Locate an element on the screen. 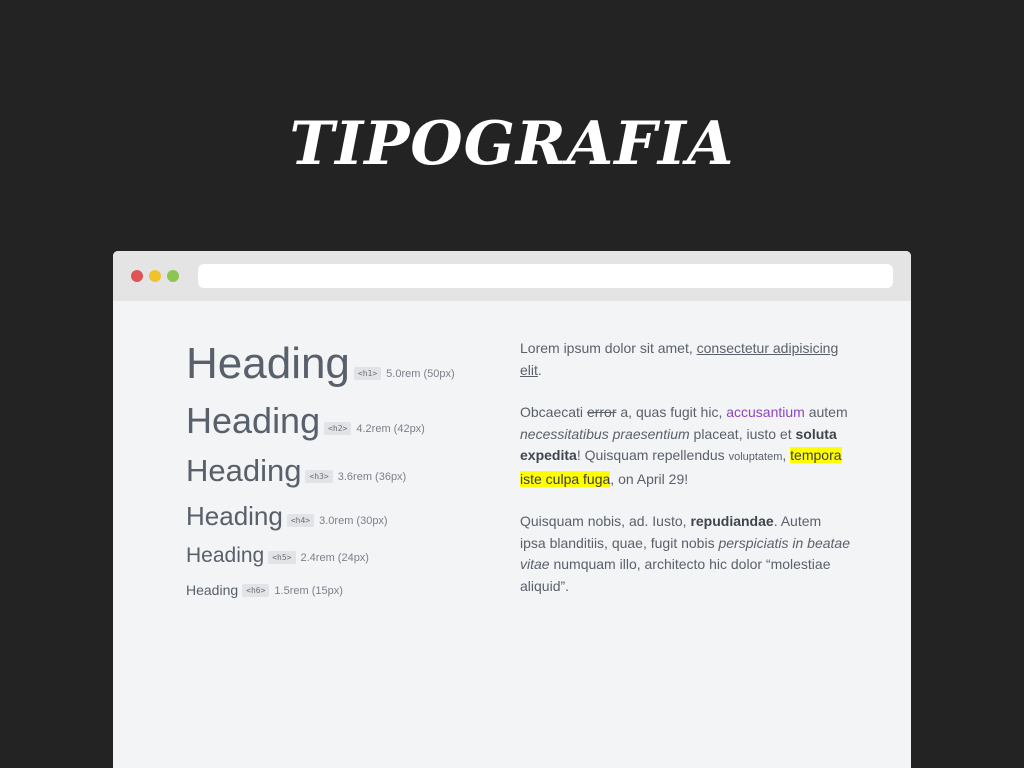 The width and height of the screenshot is (1024, 768). text-run: autem is located at coordinates (826, 412).